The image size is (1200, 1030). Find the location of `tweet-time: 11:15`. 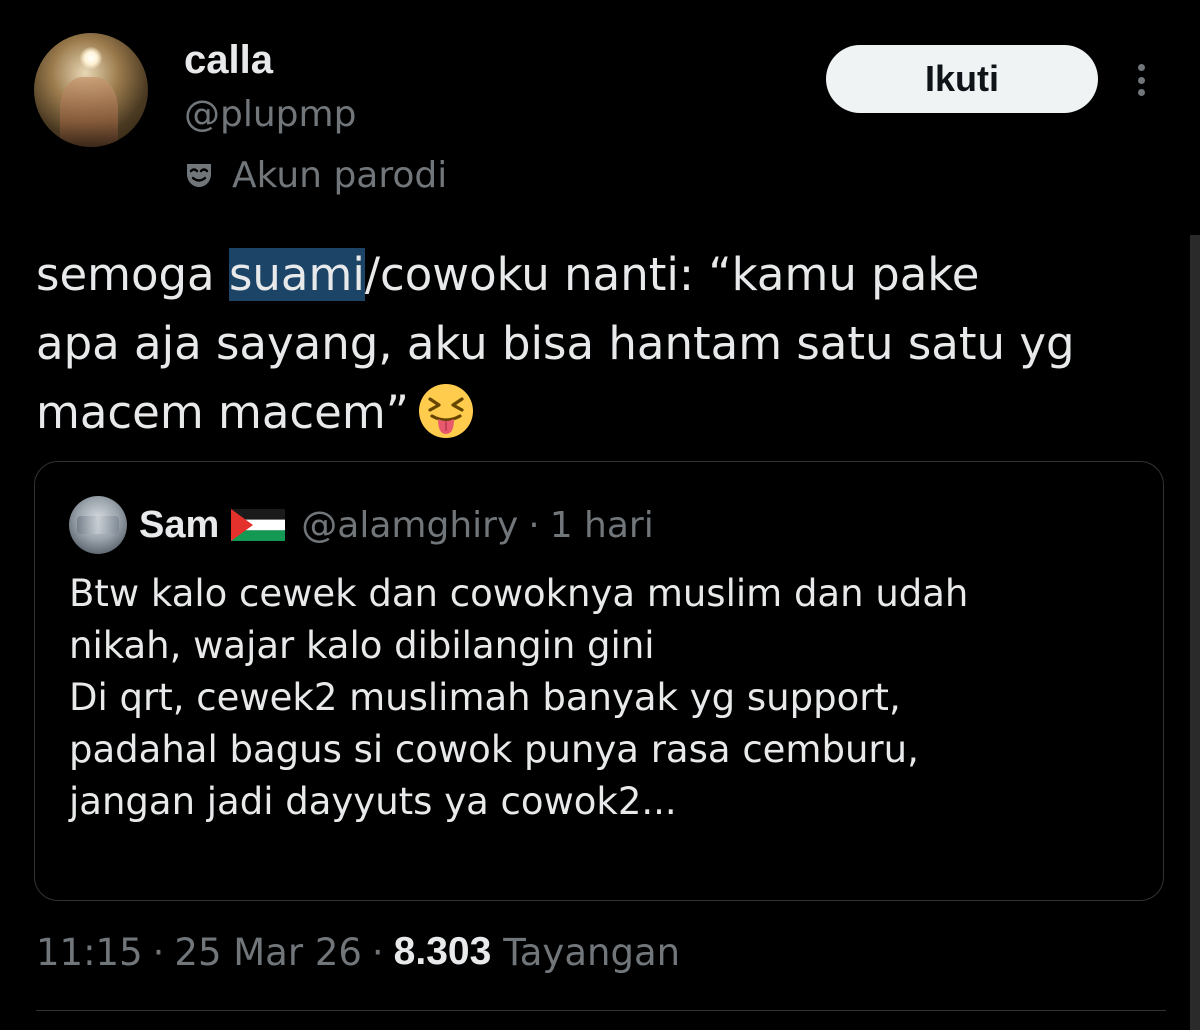

tweet-time: 11:15 is located at coordinates (89, 952).